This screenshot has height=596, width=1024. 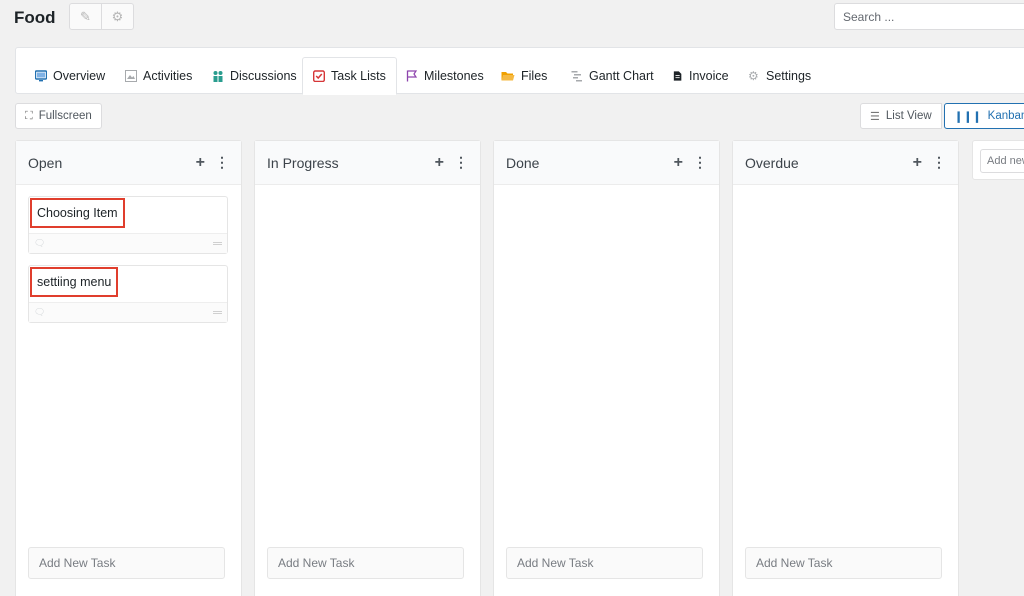 I want to click on edit-pencil-icon: ✎, so click(x=85, y=16).